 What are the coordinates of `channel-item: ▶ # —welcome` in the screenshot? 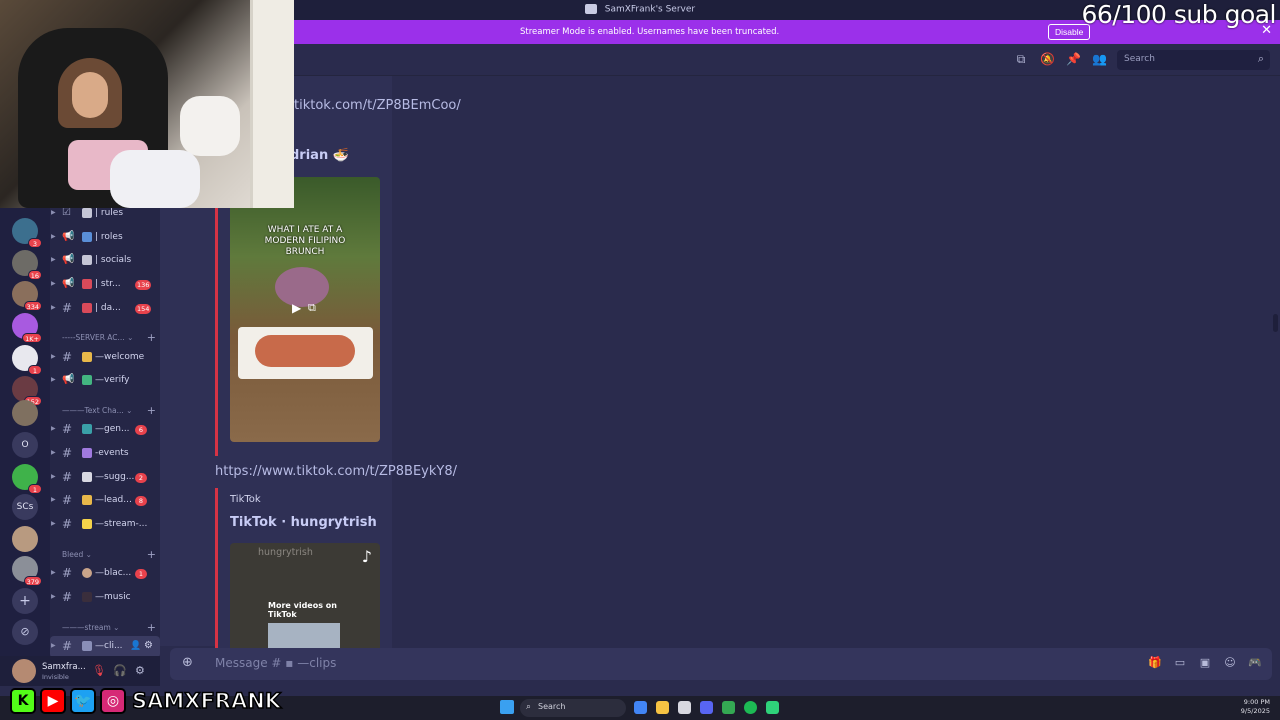 It's located at (105, 358).